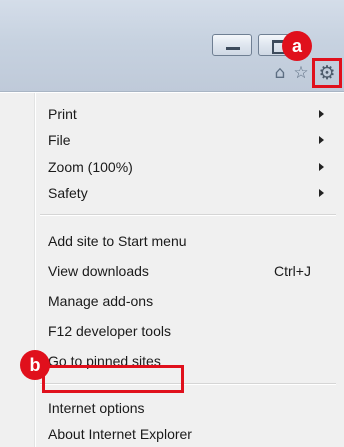 The height and width of the screenshot is (447, 344). What do you see at coordinates (297, 46) in the screenshot?
I see `callout-a: a` at bounding box center [297, 46].